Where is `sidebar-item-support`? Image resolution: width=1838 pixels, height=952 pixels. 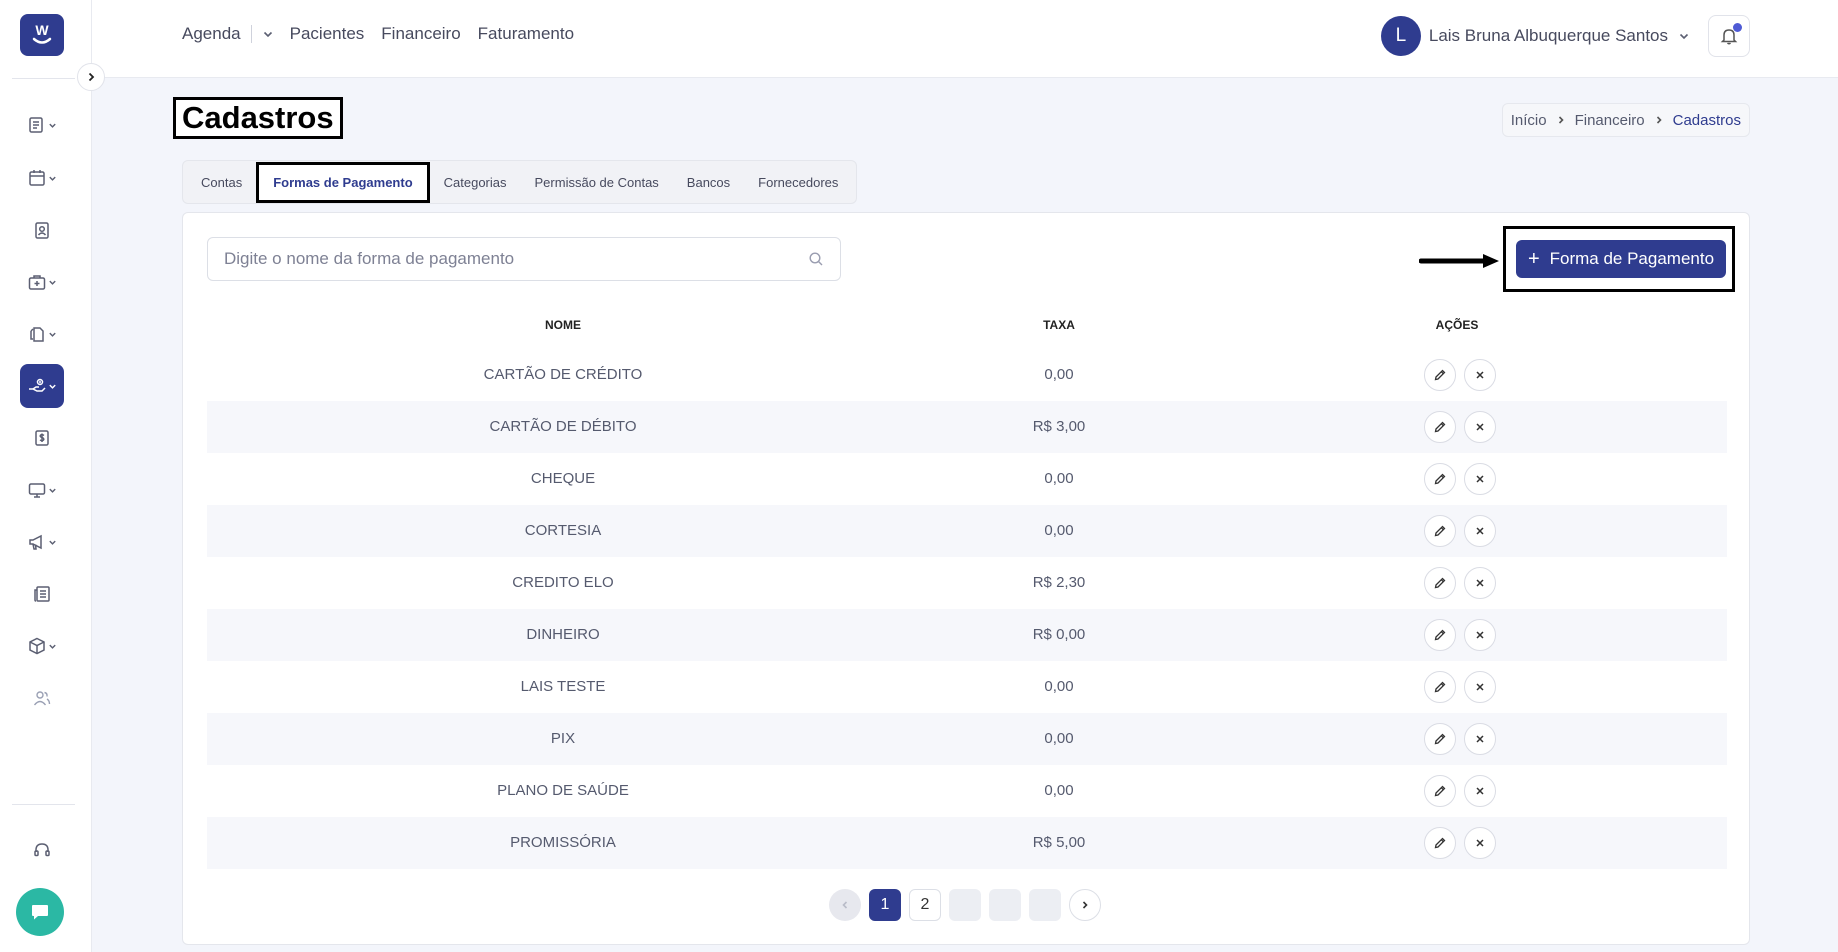 sidebar-item-support is located at coordinates (42, 850).